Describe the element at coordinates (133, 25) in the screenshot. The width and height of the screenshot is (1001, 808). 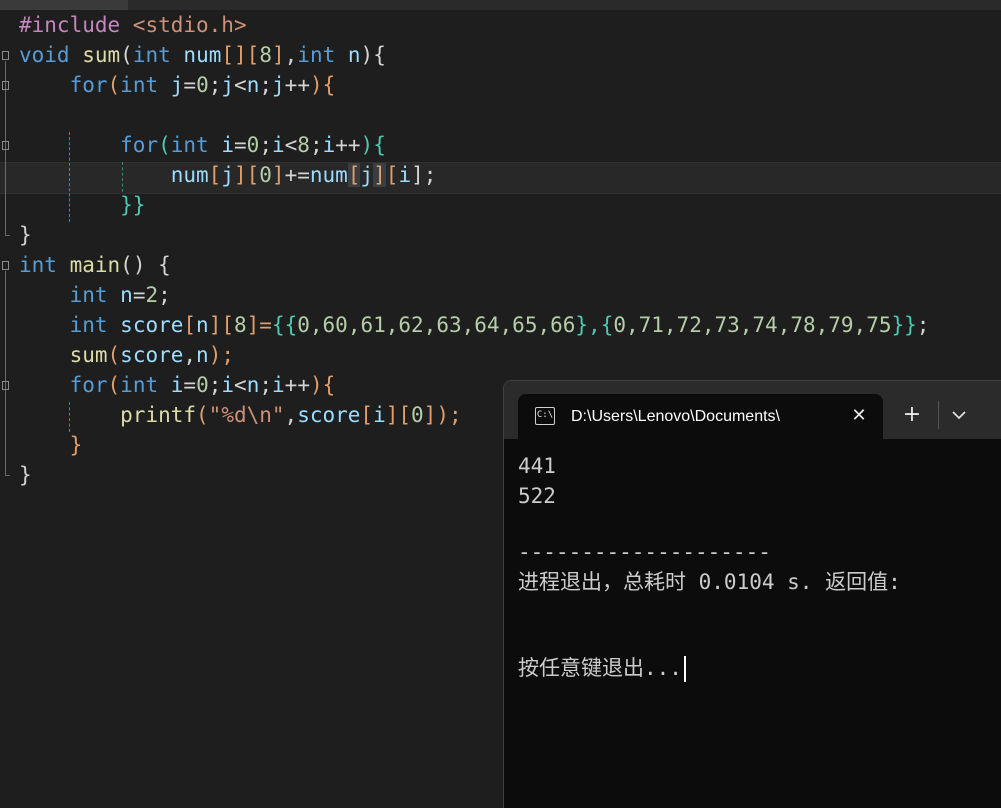
I see `code-line-1: #include <stdio.h>` at that location.